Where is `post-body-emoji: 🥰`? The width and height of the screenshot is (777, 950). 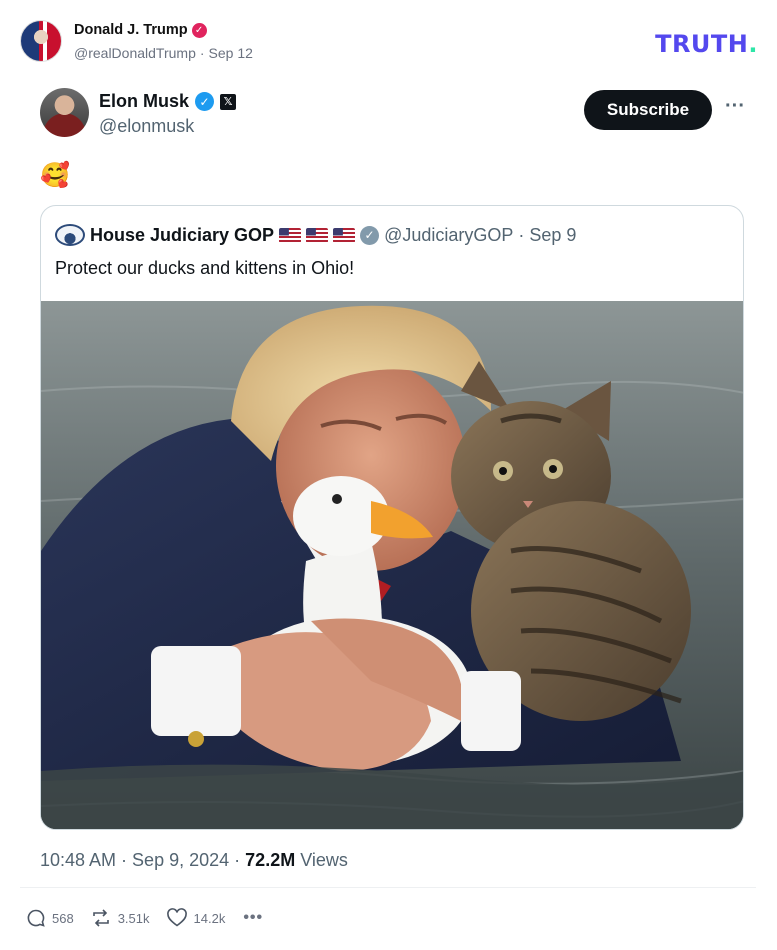 post-body-emoji: 🥰 is located at coordinates (55, 175).